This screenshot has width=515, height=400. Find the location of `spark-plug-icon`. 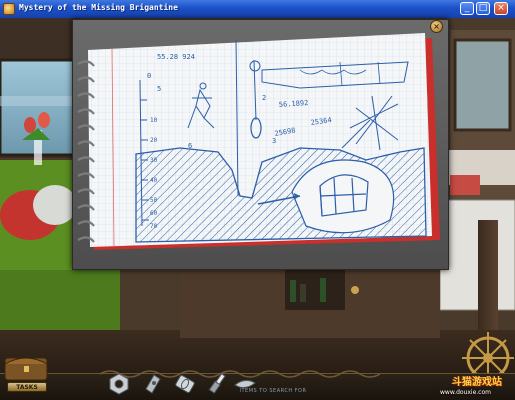

spark-plug-icon is located at coordinates (217, 384).